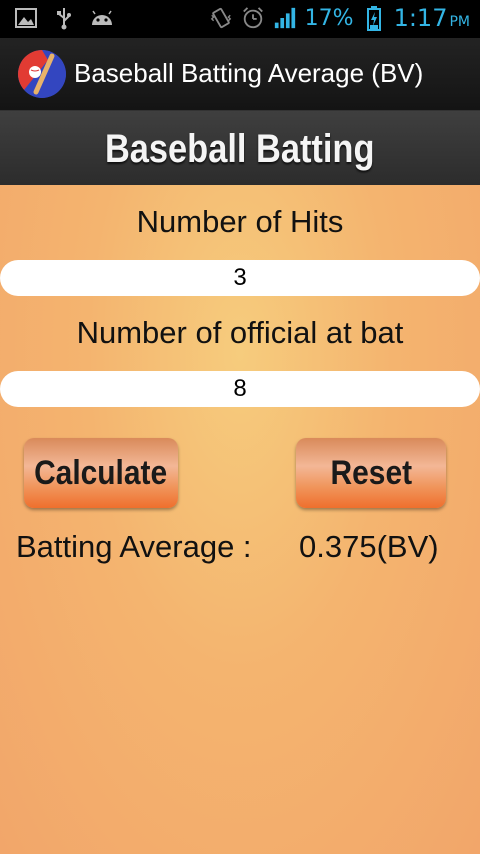  I want to click on header-banner: Baseball Batting, so click(240, 148).